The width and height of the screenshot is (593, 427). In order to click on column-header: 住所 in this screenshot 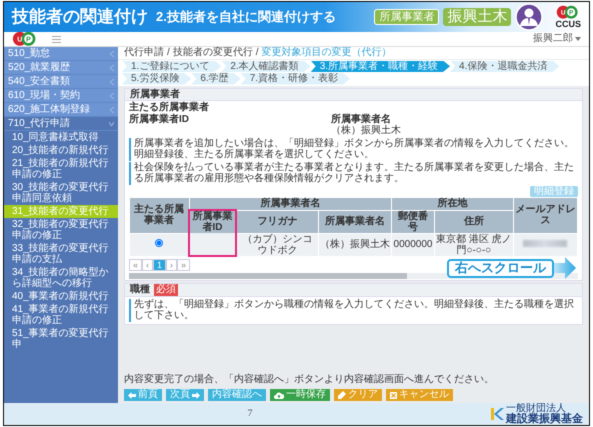, I will do `click(474, 221)`.